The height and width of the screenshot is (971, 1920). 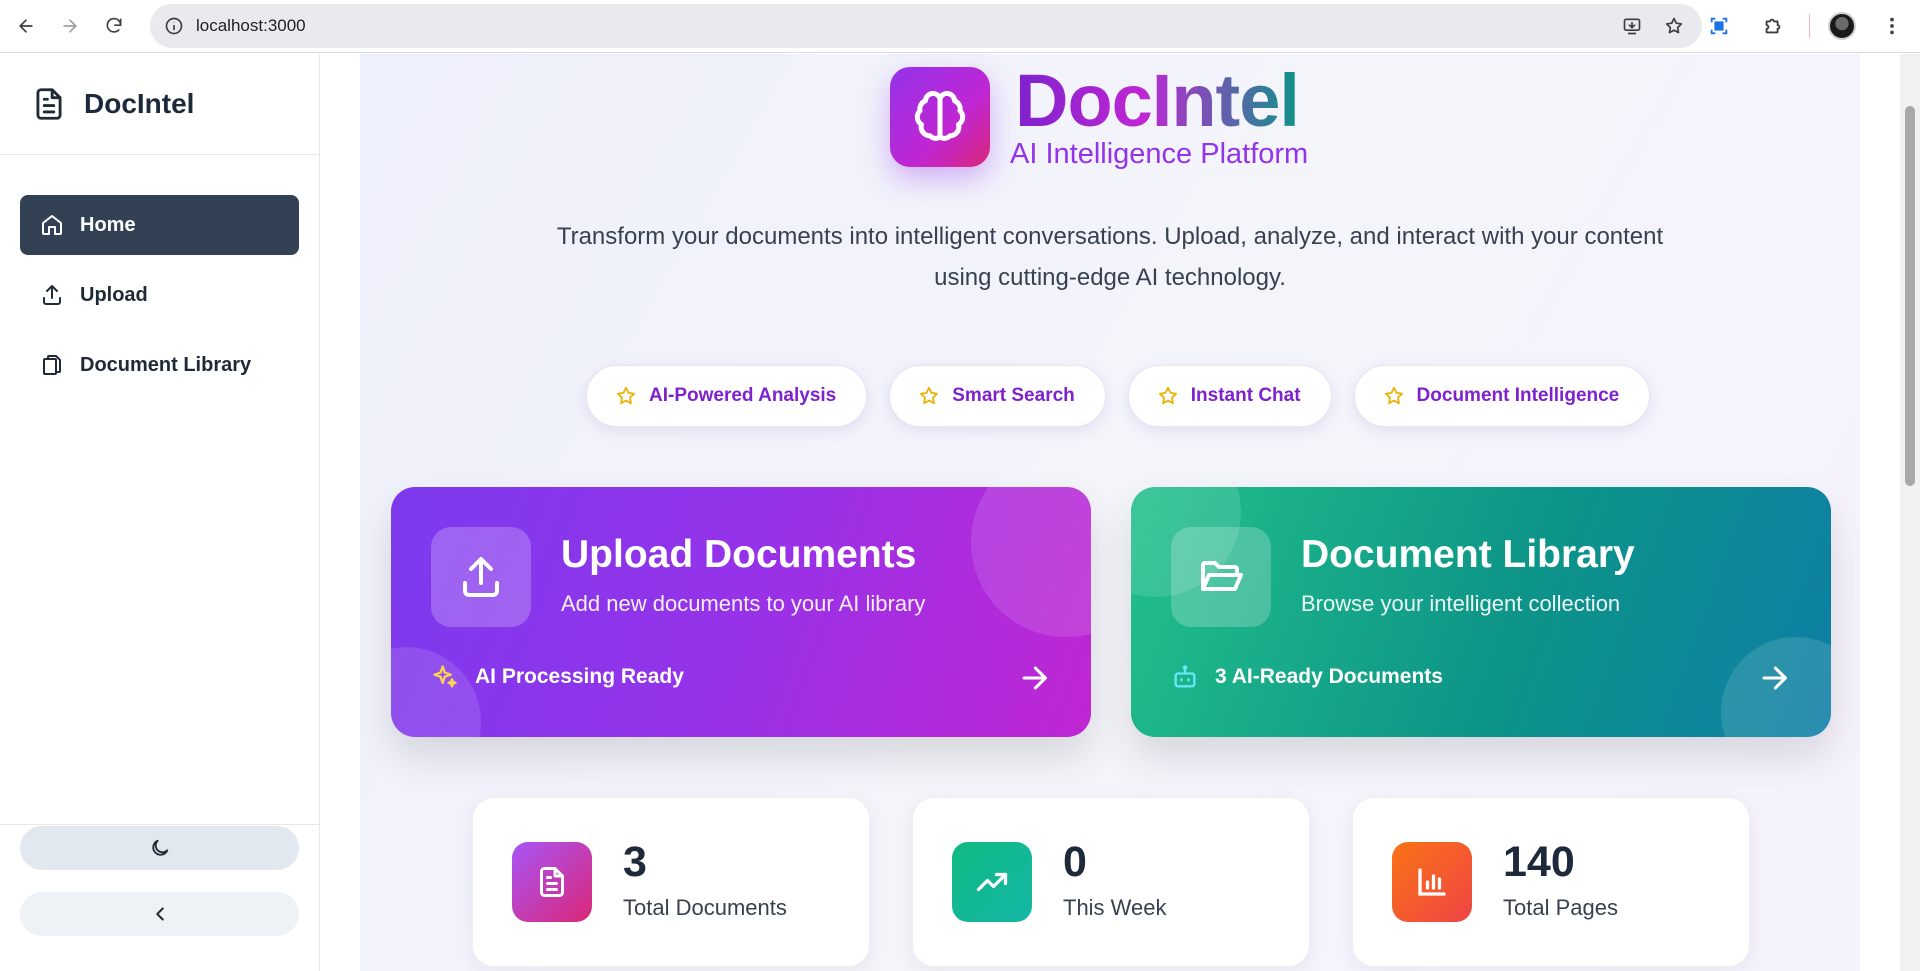 I want to click on brain-icon, so click(x=940, y=115).